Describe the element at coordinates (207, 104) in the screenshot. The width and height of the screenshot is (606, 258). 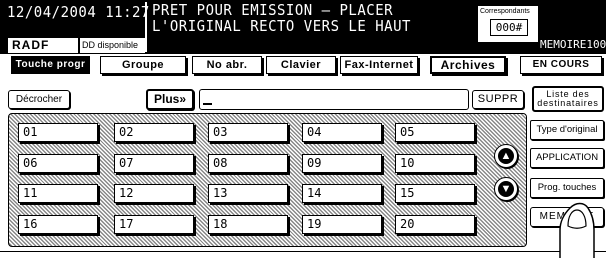
I see `text-cursor` at that location.